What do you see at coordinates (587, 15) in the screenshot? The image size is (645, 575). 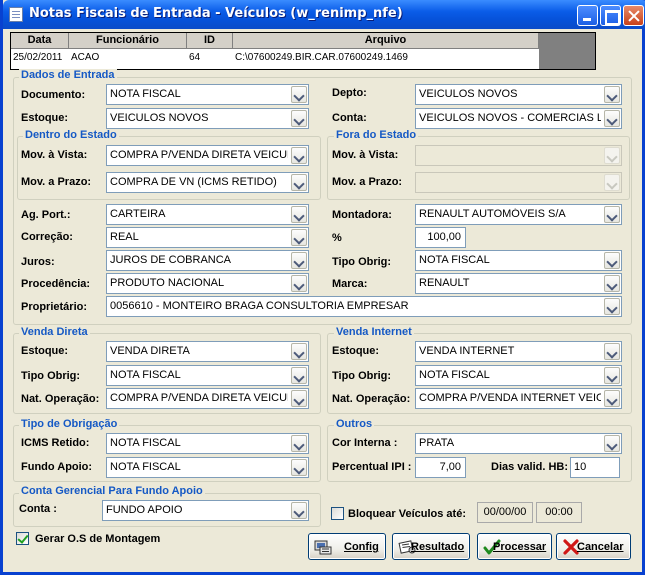 I see `minimize-button` at bounding box center [587, 15].